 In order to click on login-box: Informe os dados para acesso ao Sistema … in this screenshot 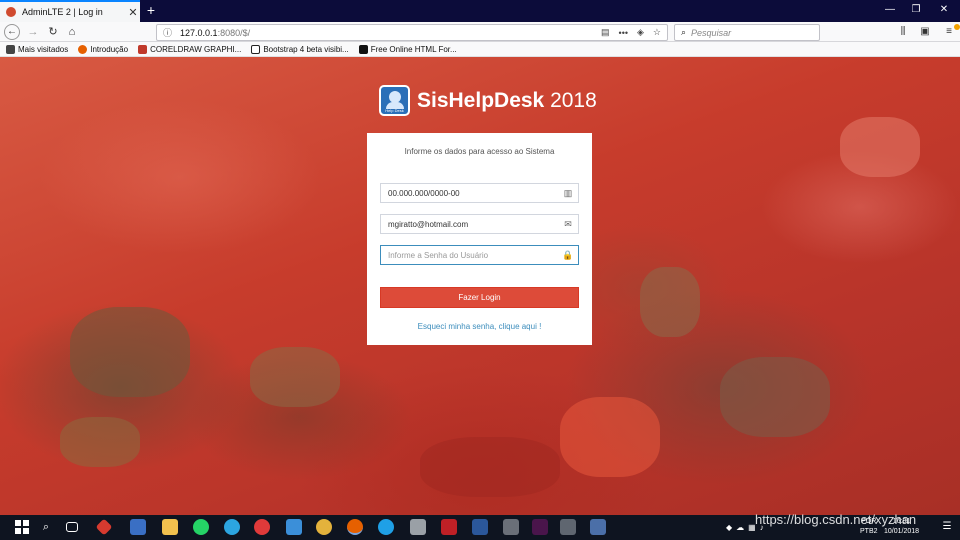, I will do `click(479, 239)`.